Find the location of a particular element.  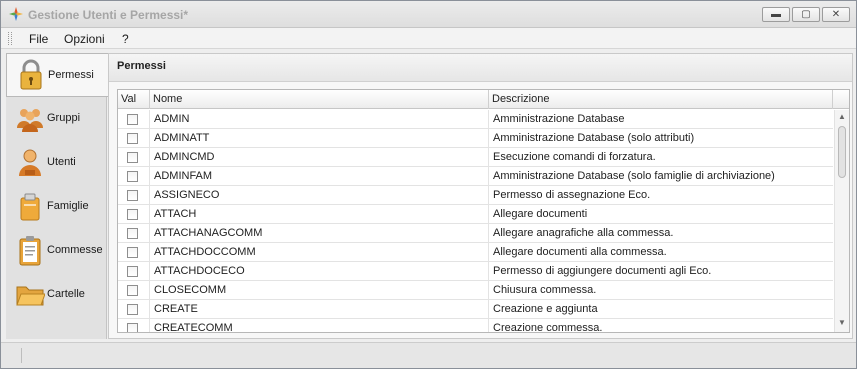

name-cell: CREATECOMM is located at coordinates (319, 325).